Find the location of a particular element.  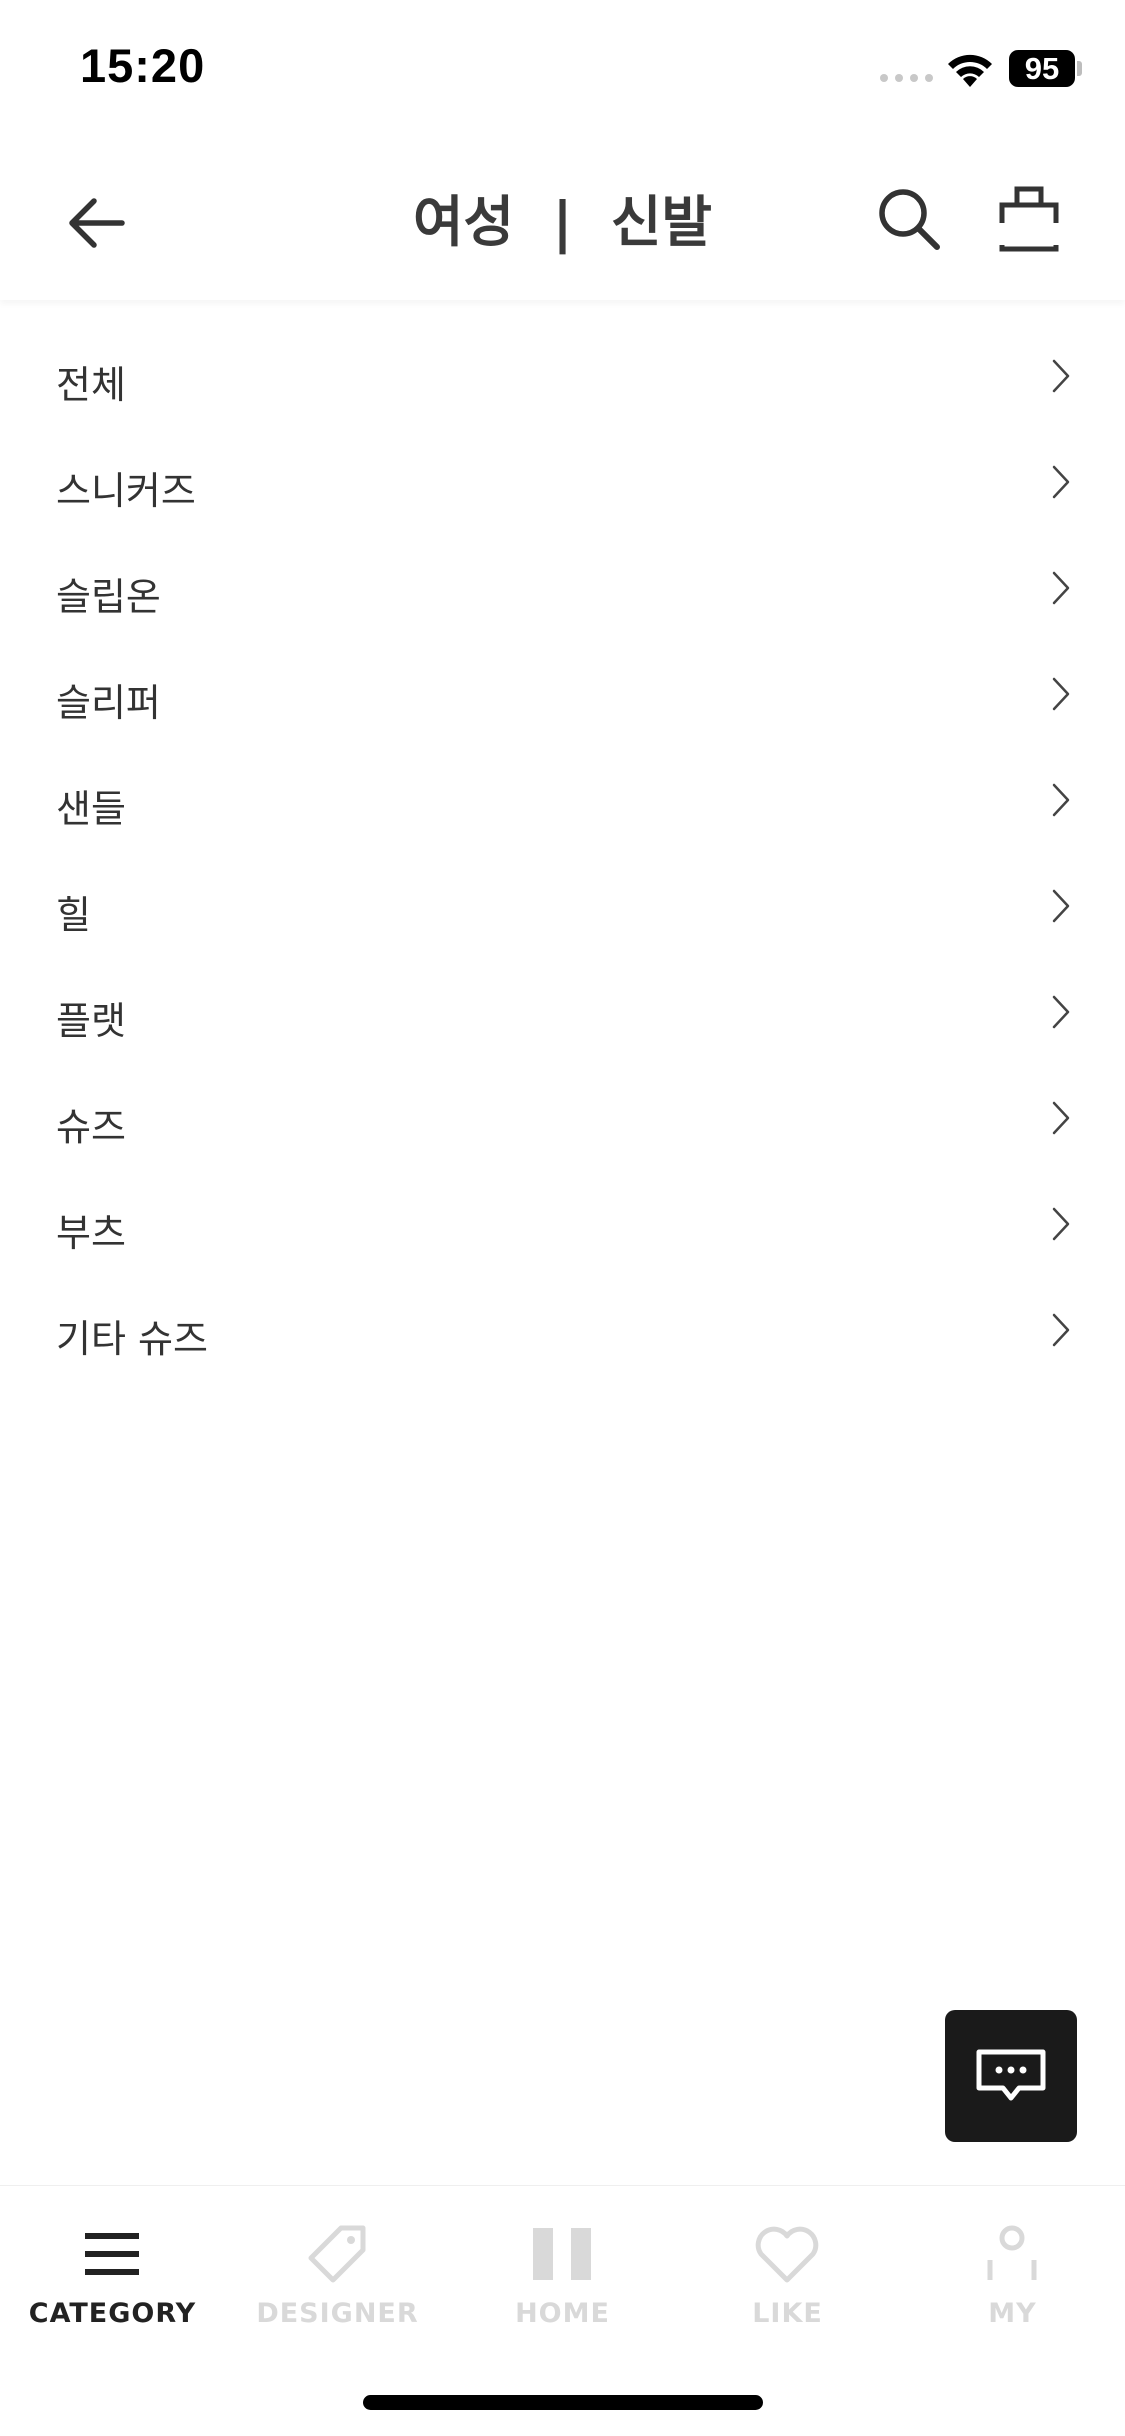

chat-bubble-icon is located at coordinates (1011, 2075).